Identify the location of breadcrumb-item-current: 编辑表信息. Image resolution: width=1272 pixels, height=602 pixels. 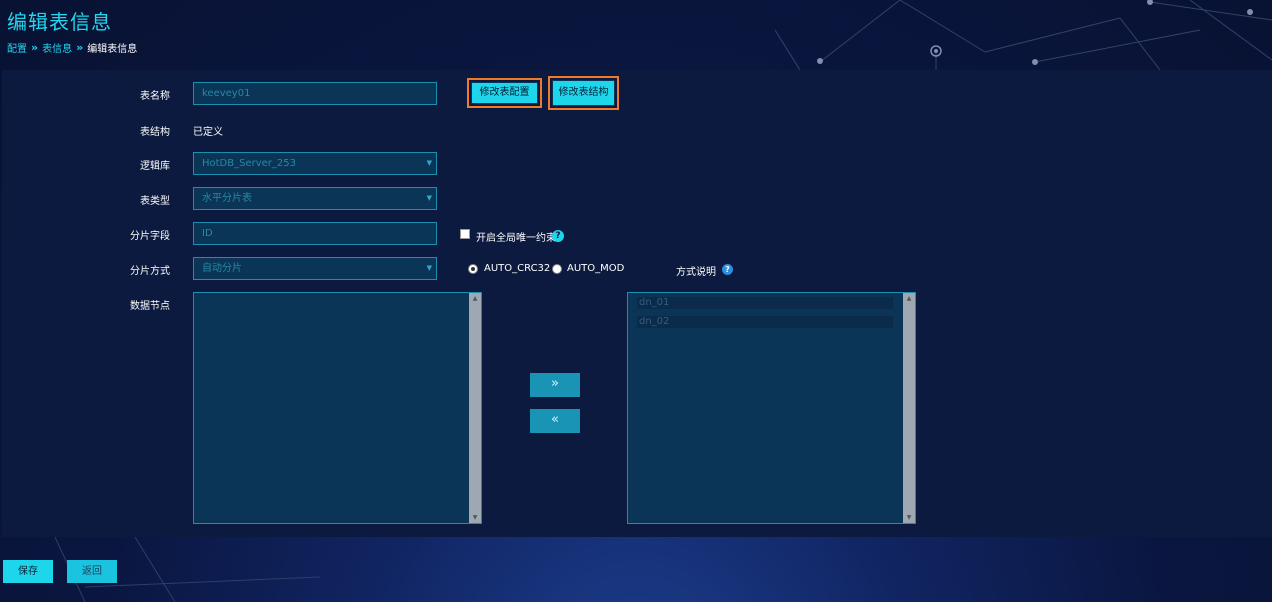
(112, 49).